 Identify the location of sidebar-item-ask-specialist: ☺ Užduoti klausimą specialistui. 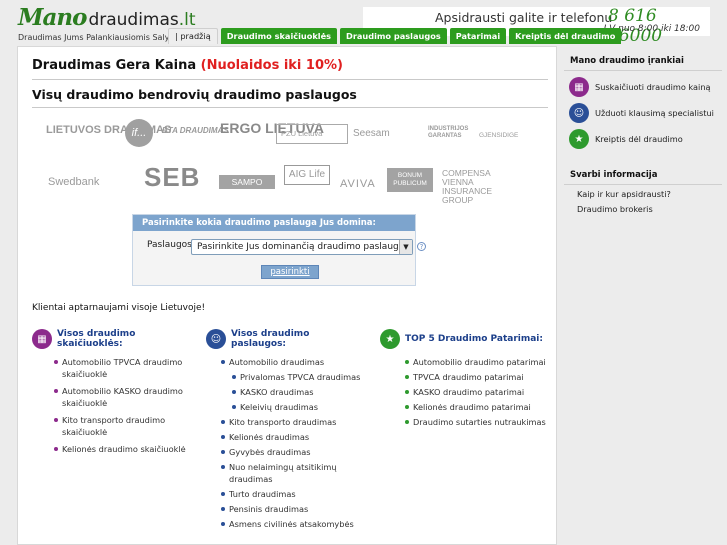
(648, 113).